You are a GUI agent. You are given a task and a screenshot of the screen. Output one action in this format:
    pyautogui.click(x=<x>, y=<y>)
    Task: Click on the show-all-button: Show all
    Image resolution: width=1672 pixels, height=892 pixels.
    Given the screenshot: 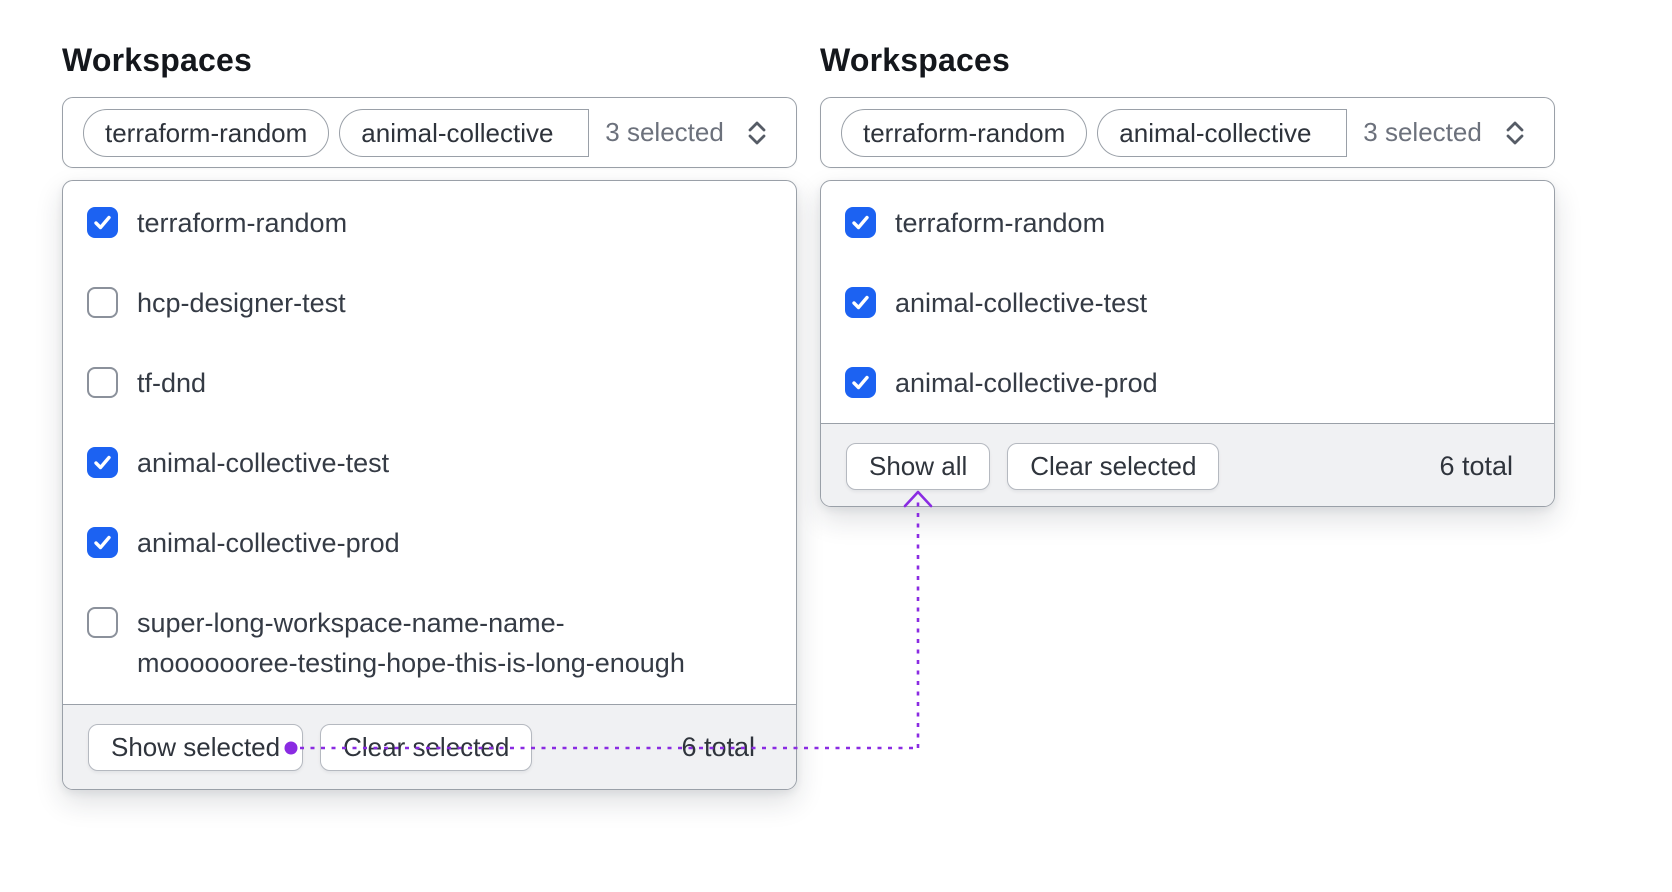 What is the action you would take?
    pyautogui.click(x=918, y=466)
    